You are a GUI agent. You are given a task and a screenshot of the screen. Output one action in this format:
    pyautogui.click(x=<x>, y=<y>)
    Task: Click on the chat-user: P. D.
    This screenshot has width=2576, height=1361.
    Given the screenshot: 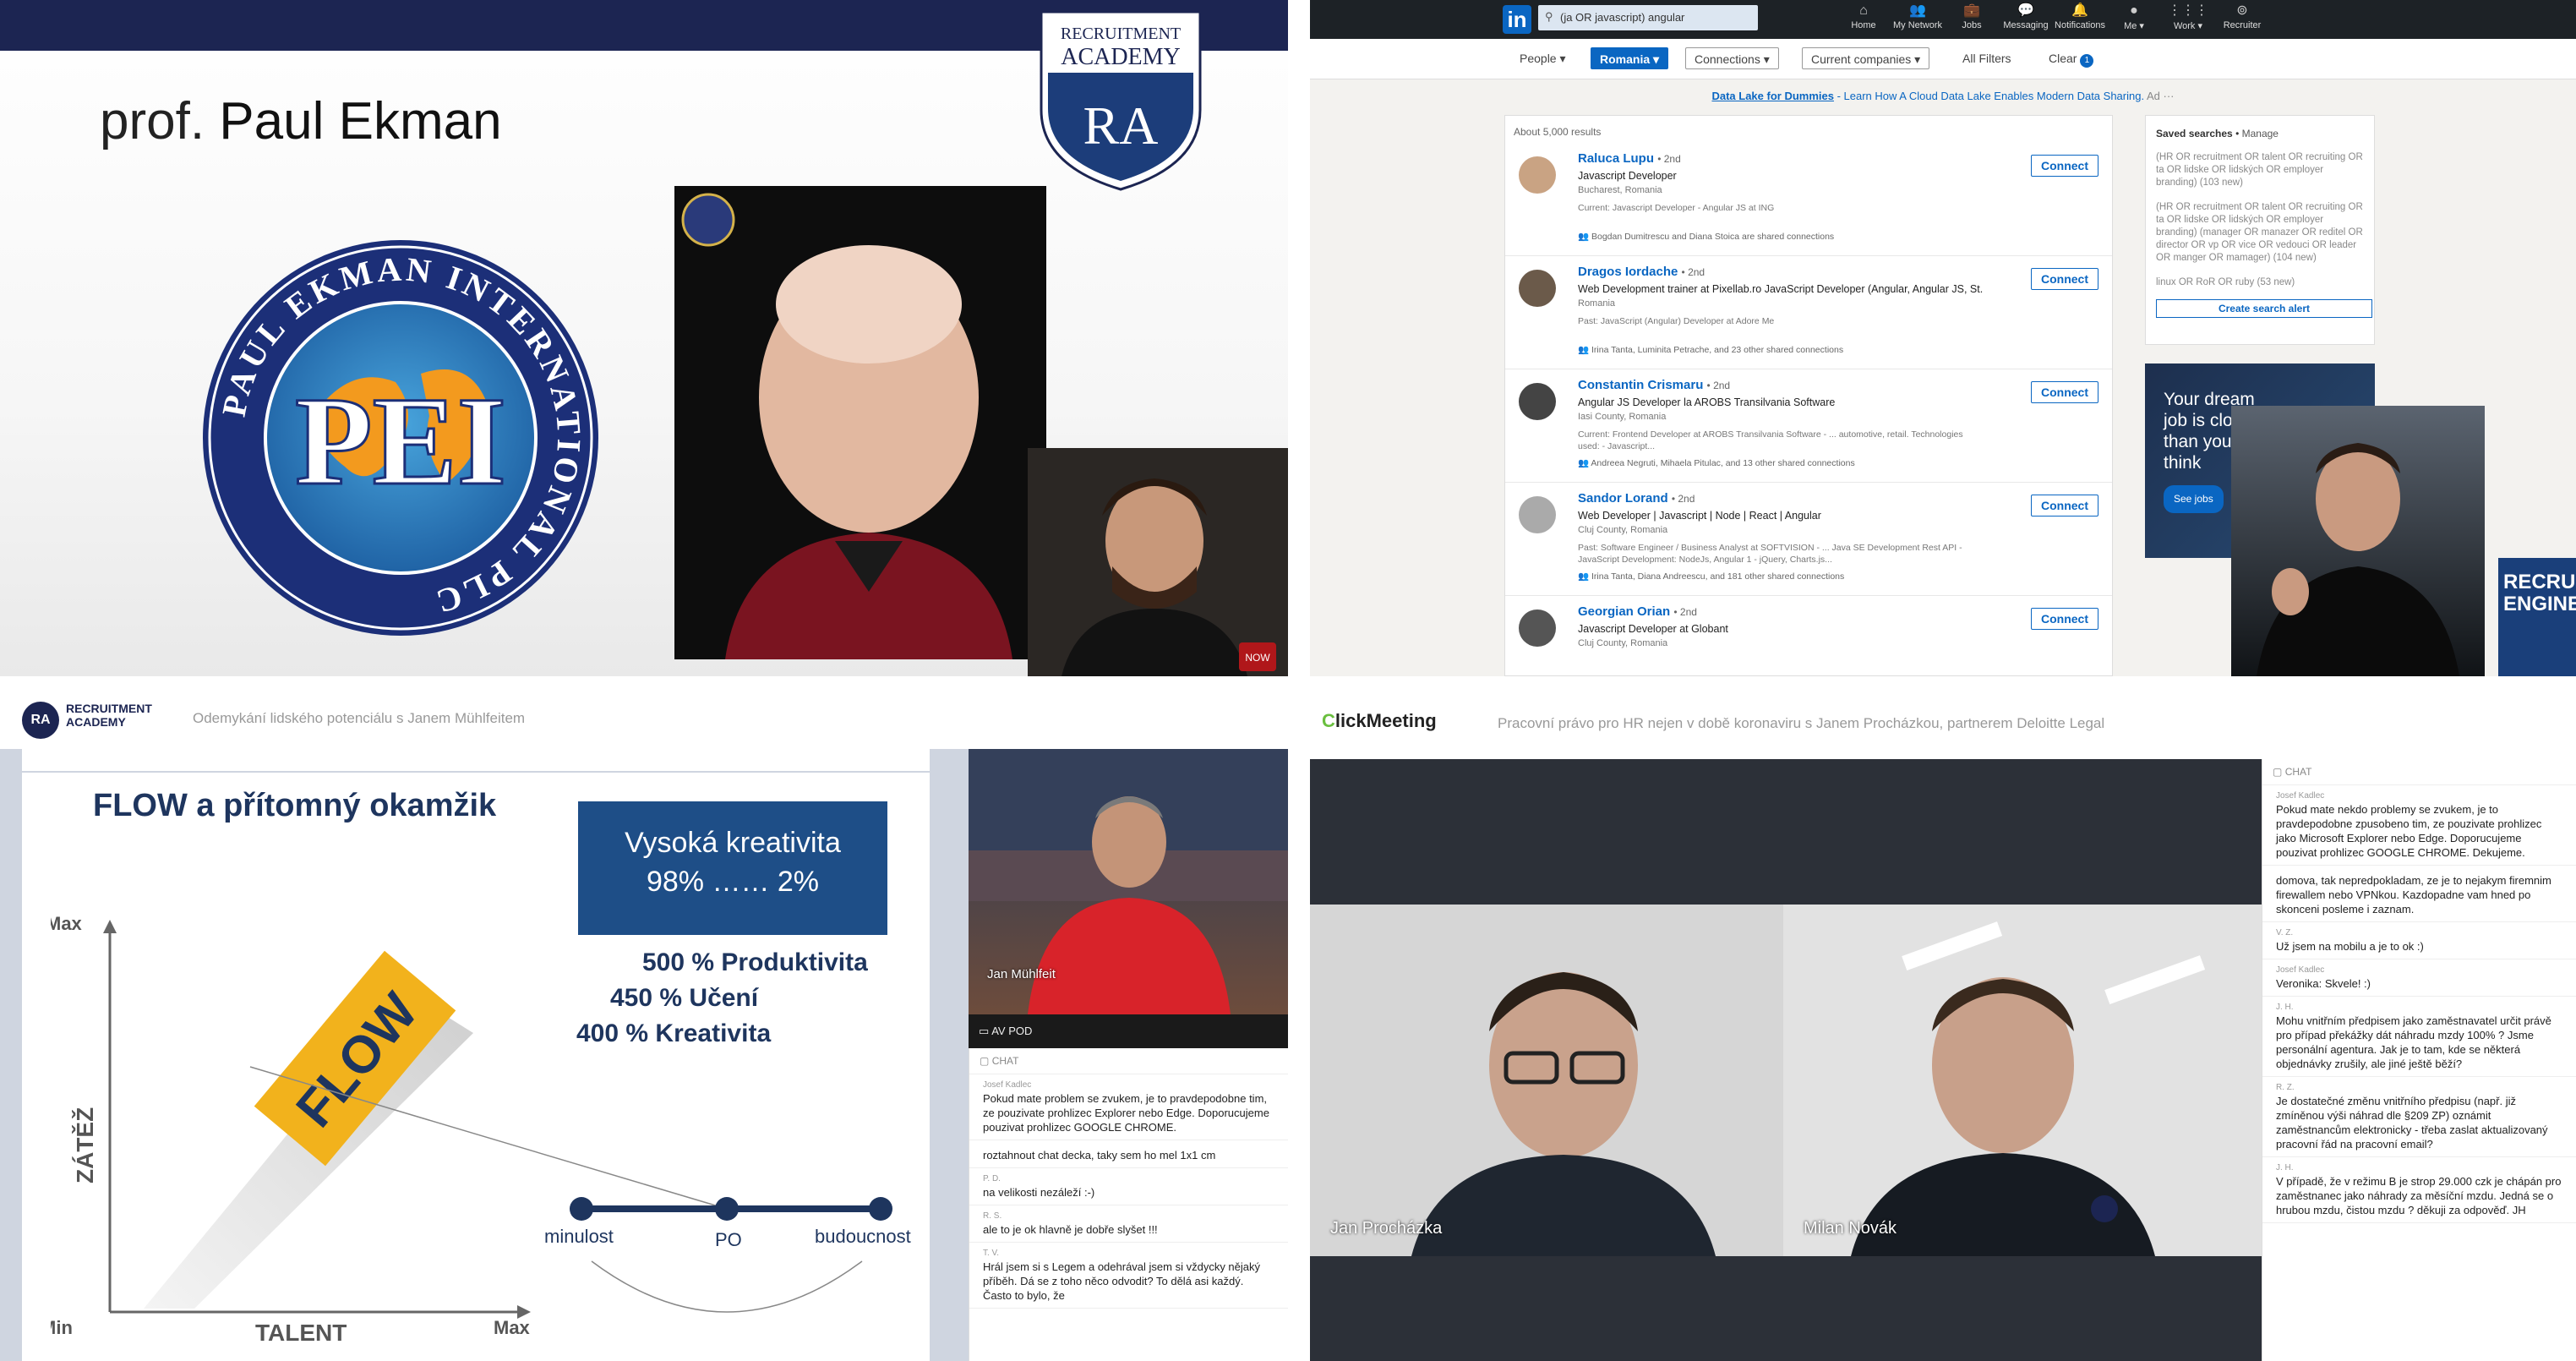 What is the action you would take?
    pyautogui.click(x=992, y=1178)
    